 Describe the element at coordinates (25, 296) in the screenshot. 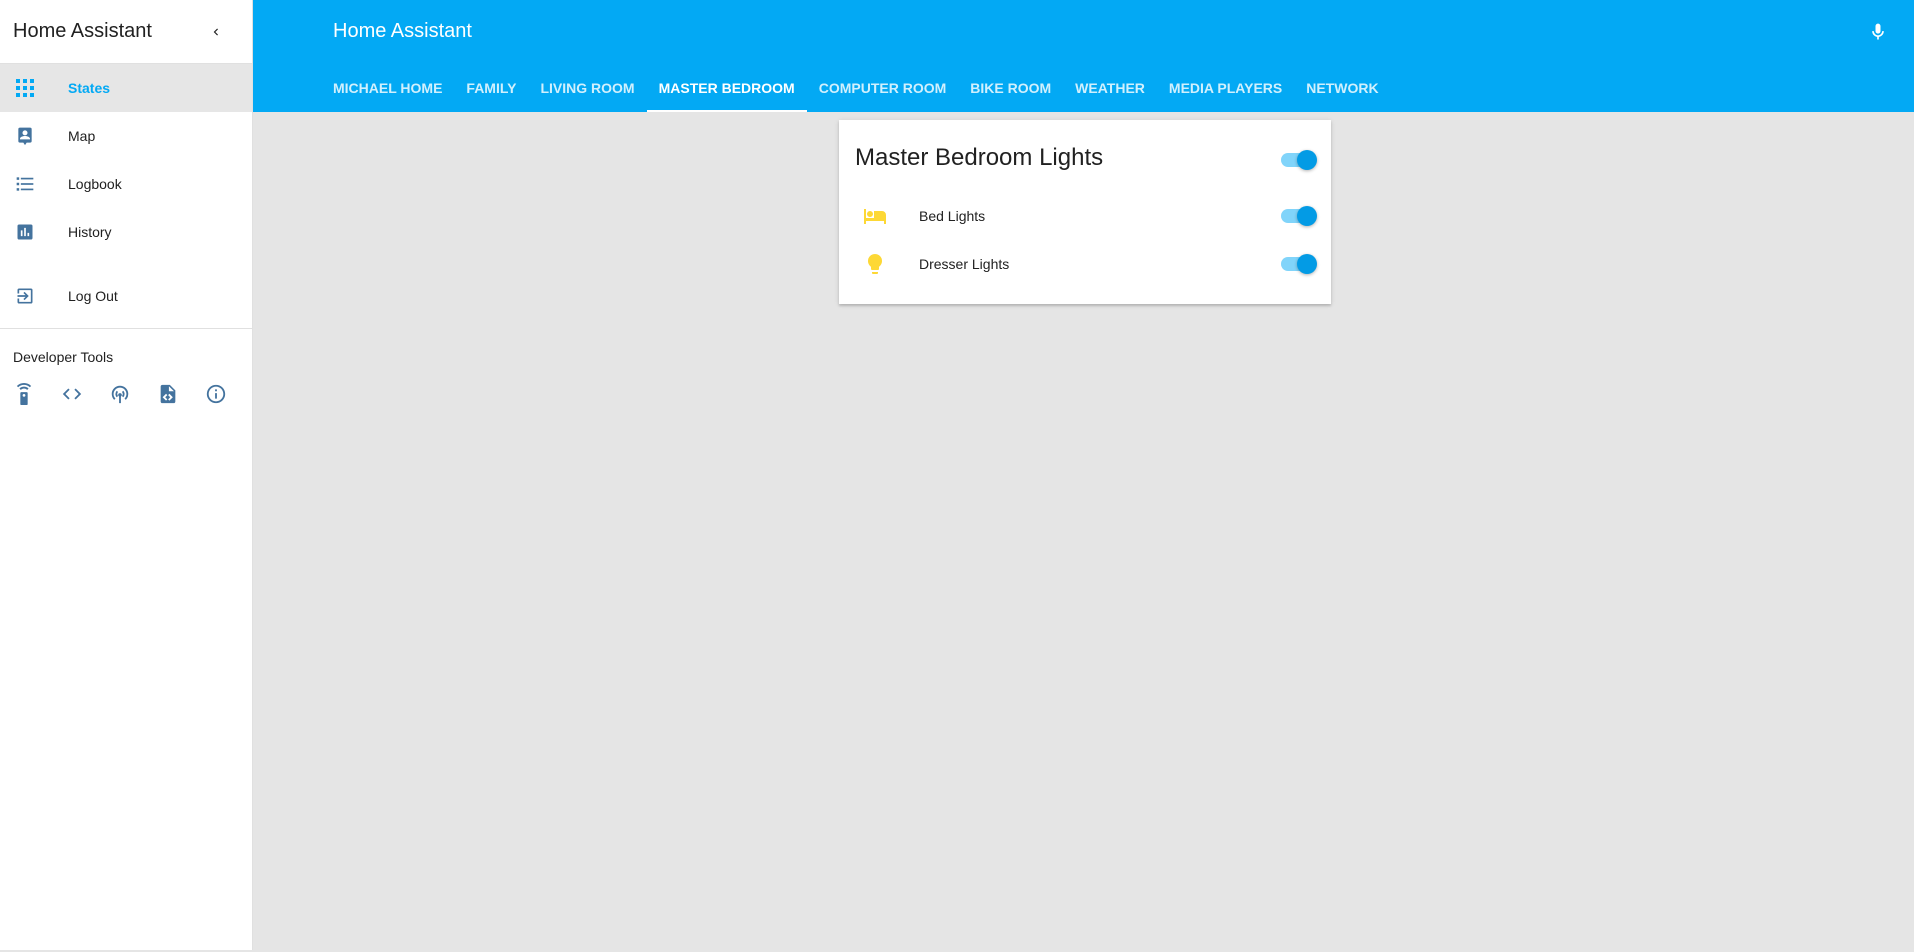

I see `exit-to-app-icon` at that location.